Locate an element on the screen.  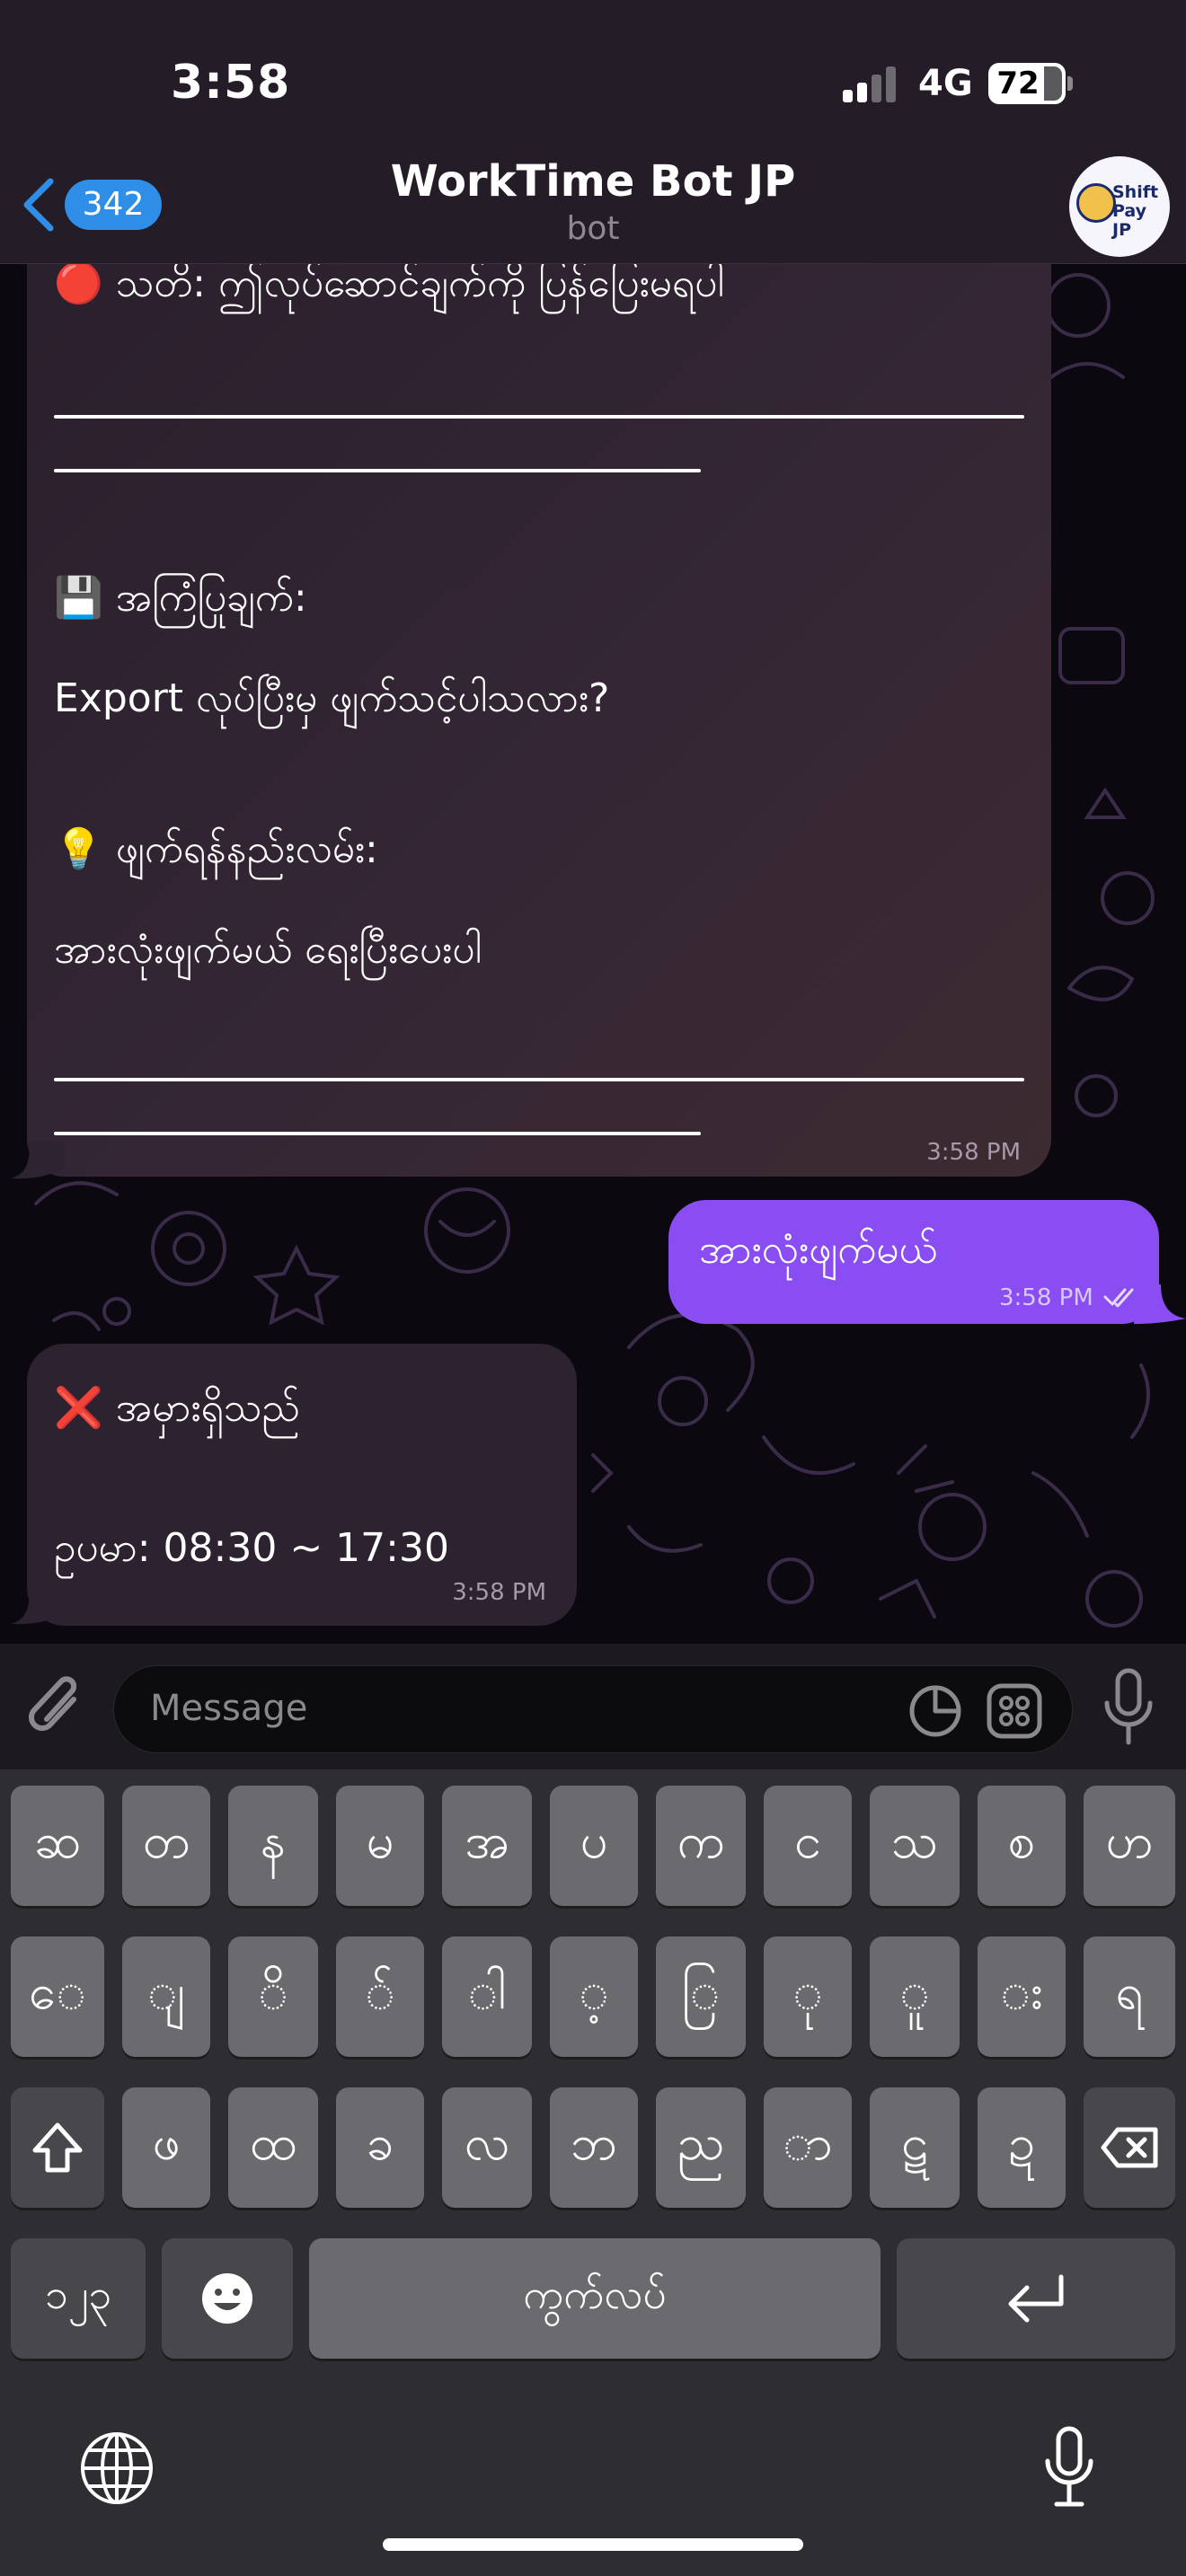
battery-icon: 72 is located at coordinates (1031, 84).